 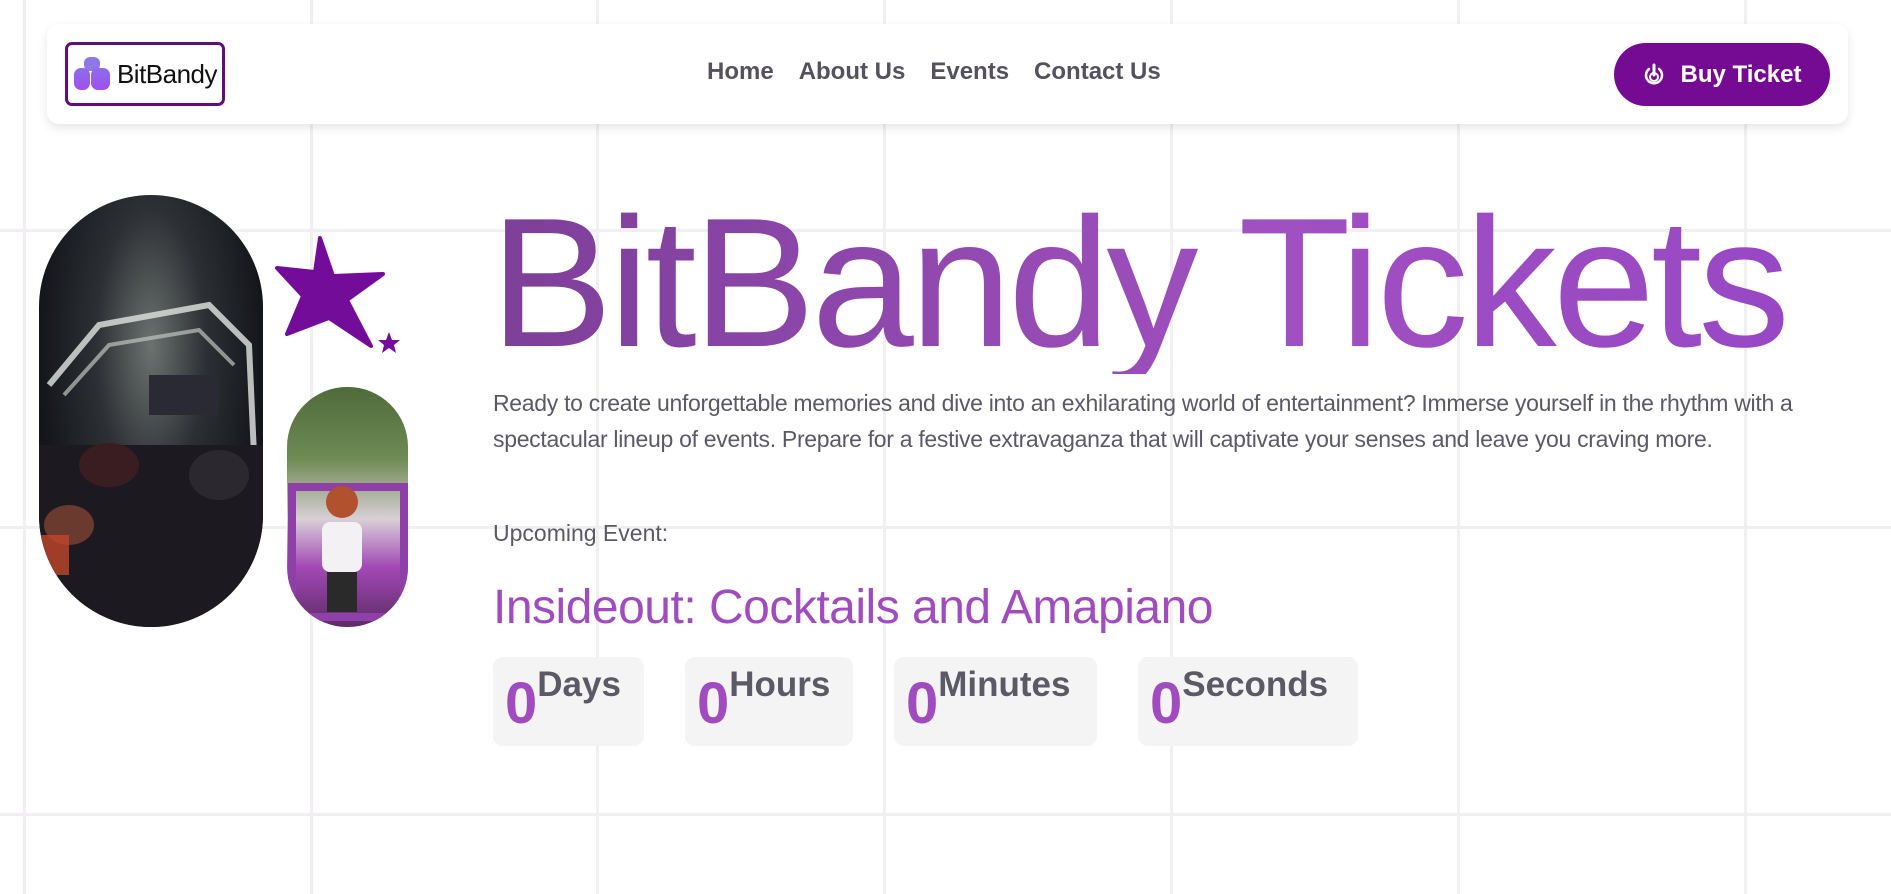 I want to click on countdown-unit: Days, so click(x=579, y=684).